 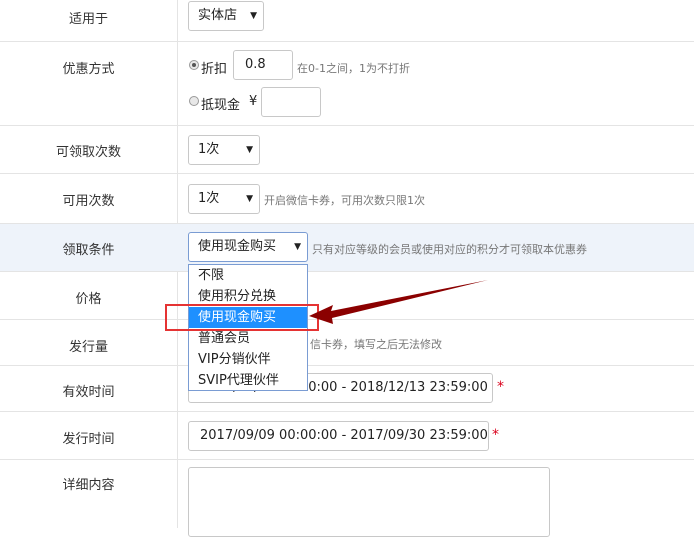 I want to click on arrow-shape, so click(x=398, y=302).